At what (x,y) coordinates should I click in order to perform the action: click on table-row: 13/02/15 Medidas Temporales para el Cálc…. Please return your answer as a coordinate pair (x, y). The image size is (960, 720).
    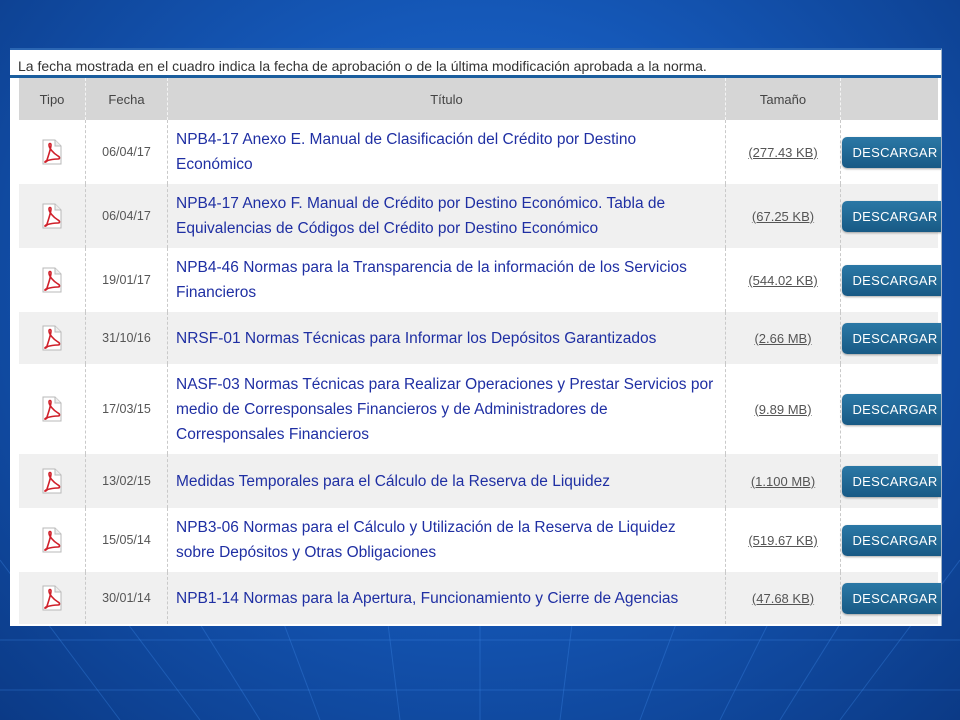
    Looking at the image, I should click on (480, 481).